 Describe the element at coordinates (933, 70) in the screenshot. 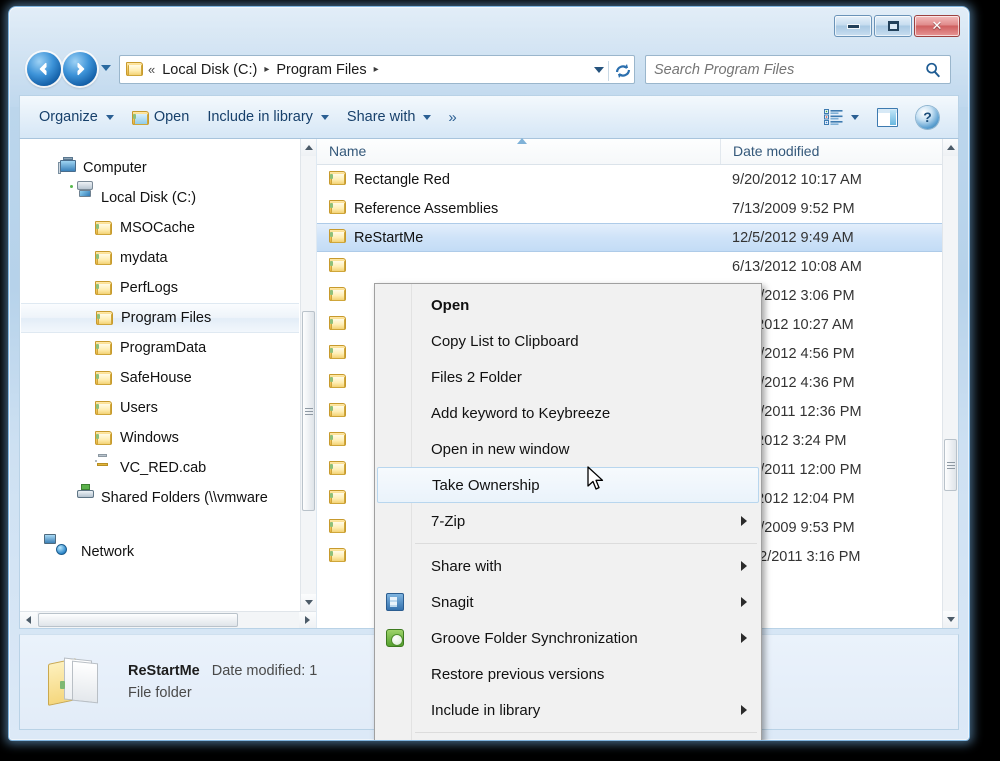

I see `search-icon` at that location.